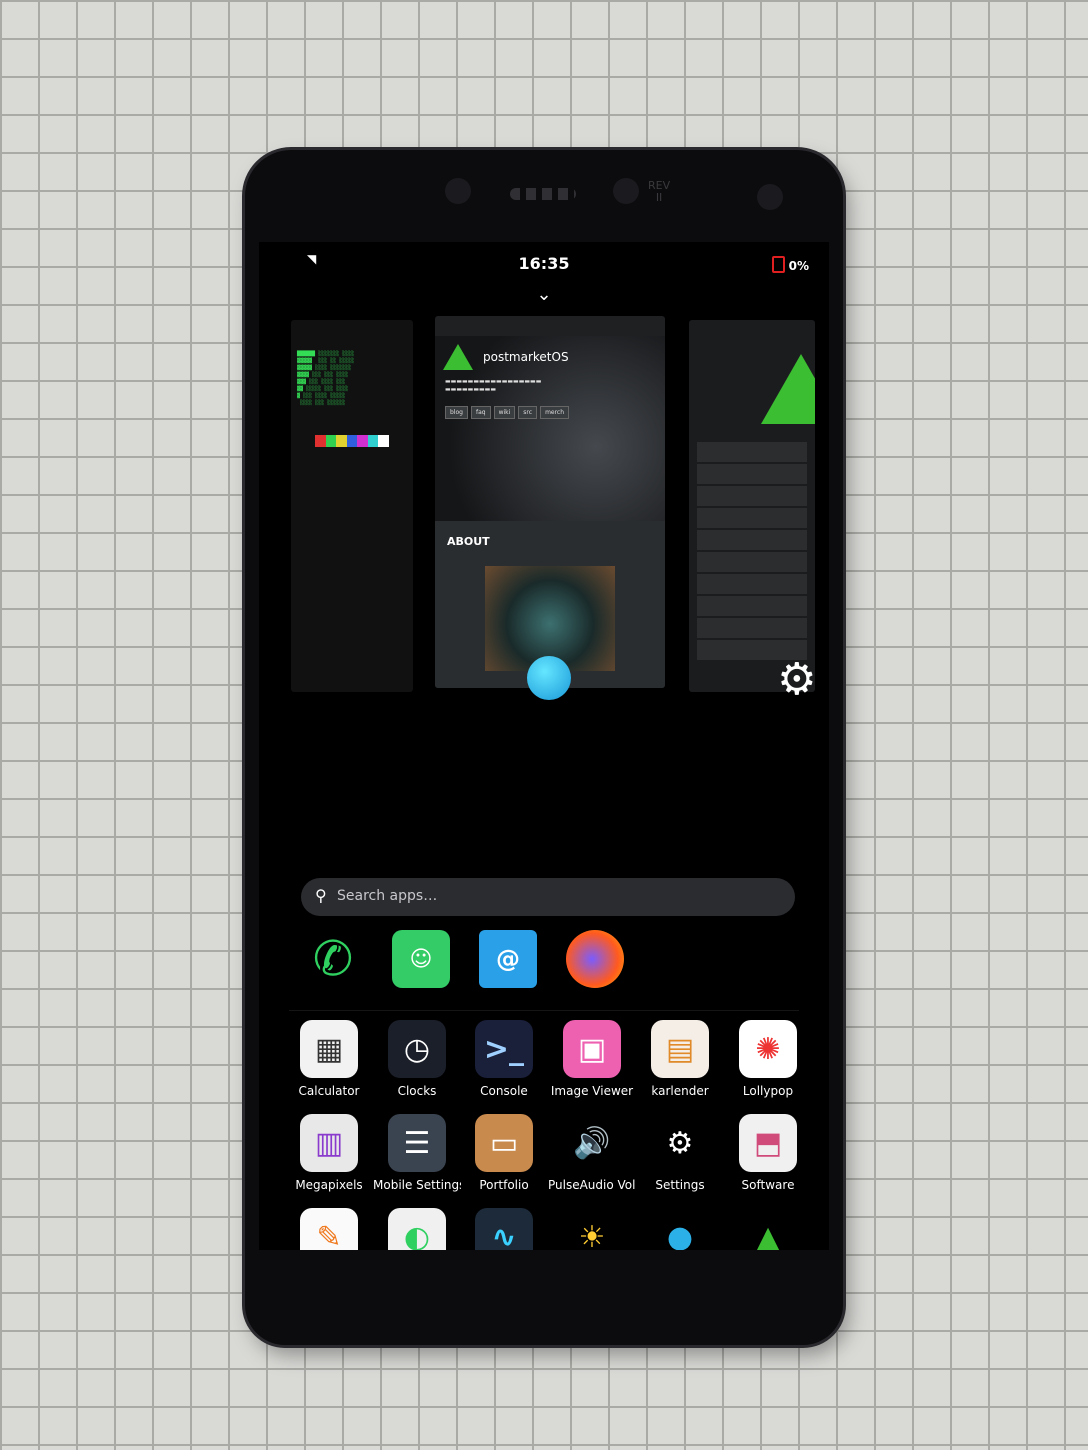 Image resolution: width=1088 pixels, height=1450 pixels. Describe the element at coordinates (544, 294) in the screenshot. I see `chevron-down-icon: ⌄` at that location.